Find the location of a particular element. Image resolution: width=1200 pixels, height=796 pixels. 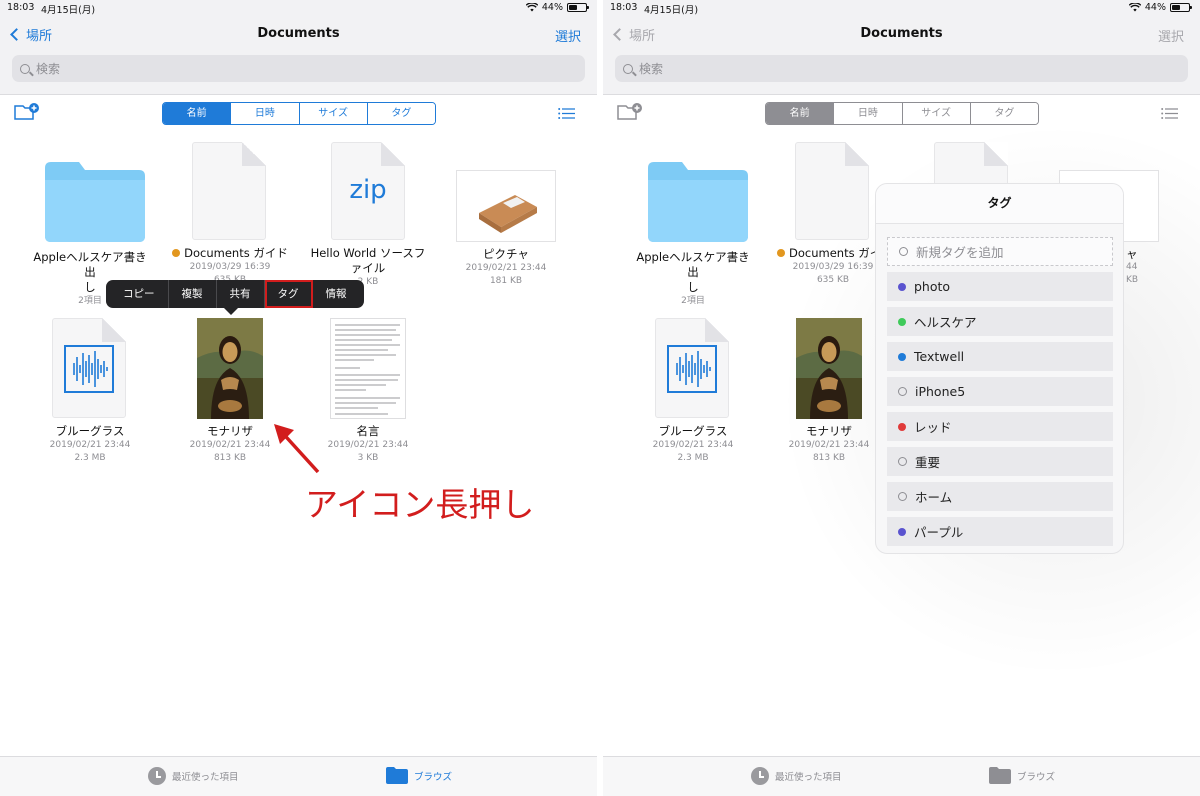

menu-copy: コピー is located at coordinates (139, 294).